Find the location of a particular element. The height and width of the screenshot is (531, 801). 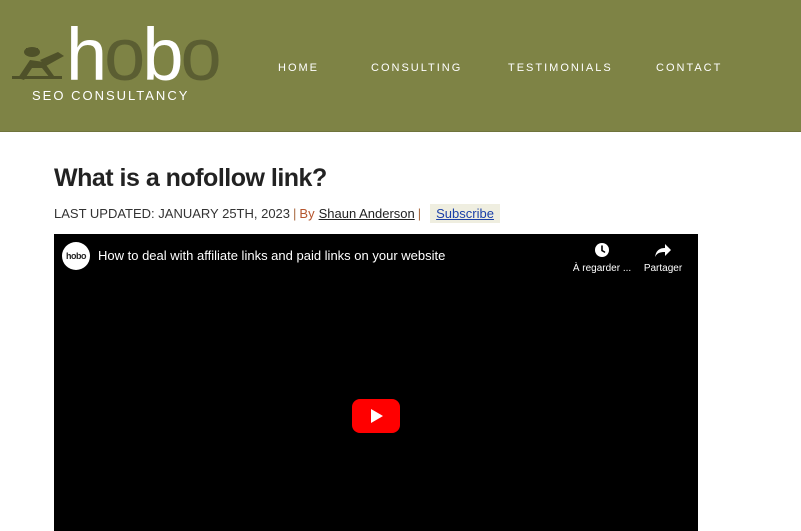

channel-avatar: hobo is located at coordinates (76, 256).